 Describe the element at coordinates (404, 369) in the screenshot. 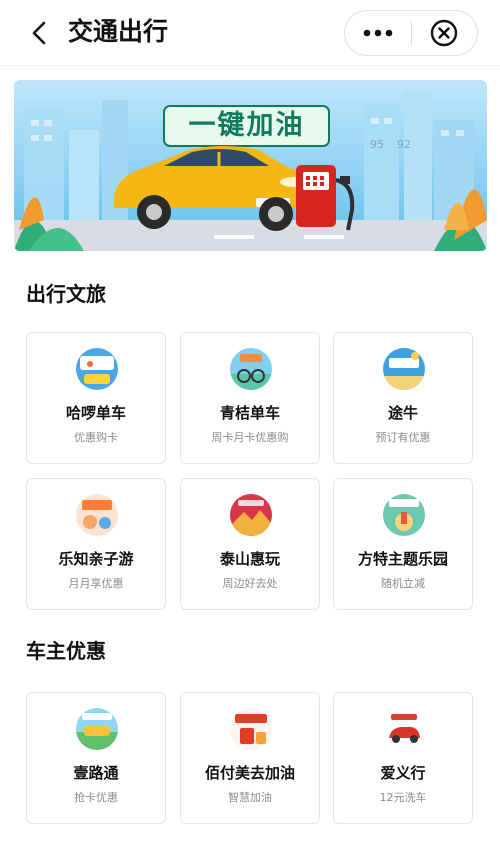

I see `tuniu-logo-icon` at that location.